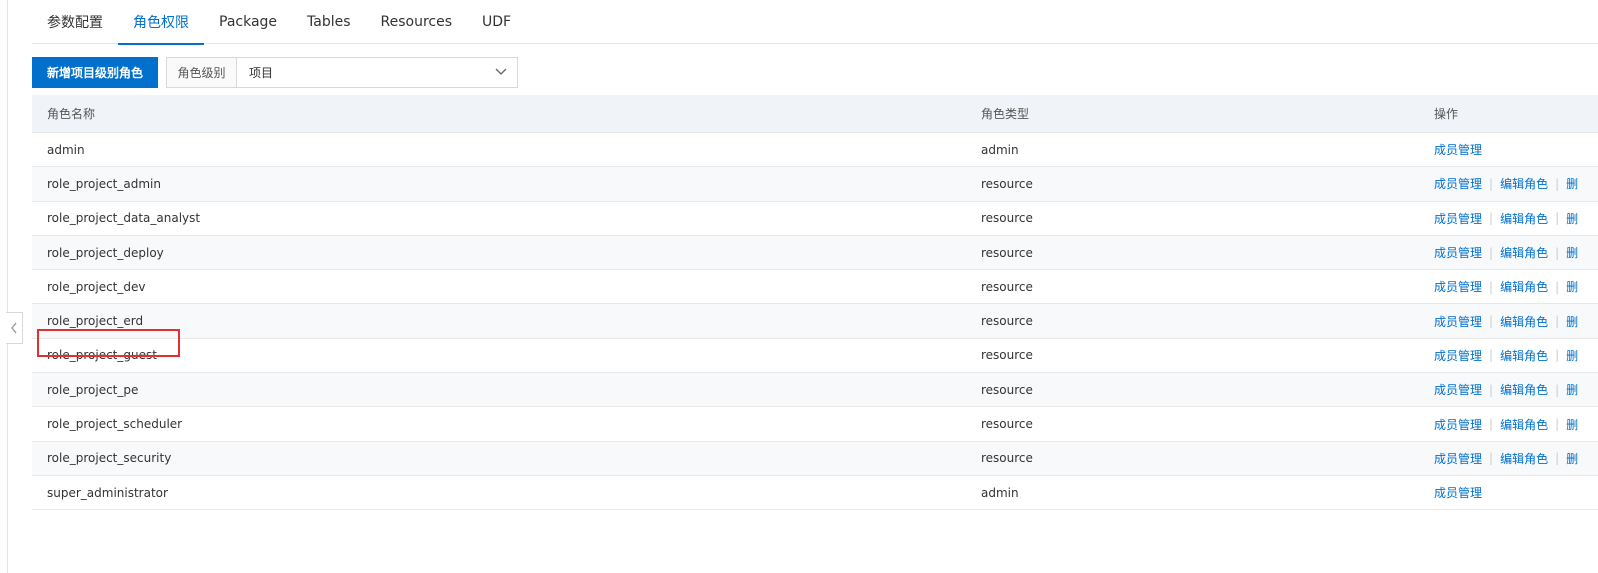 The image size is (1598, 573). Describe the element at coordinates (417, 22) in the screenshot. I see `tab-resources: Resources` at that location.